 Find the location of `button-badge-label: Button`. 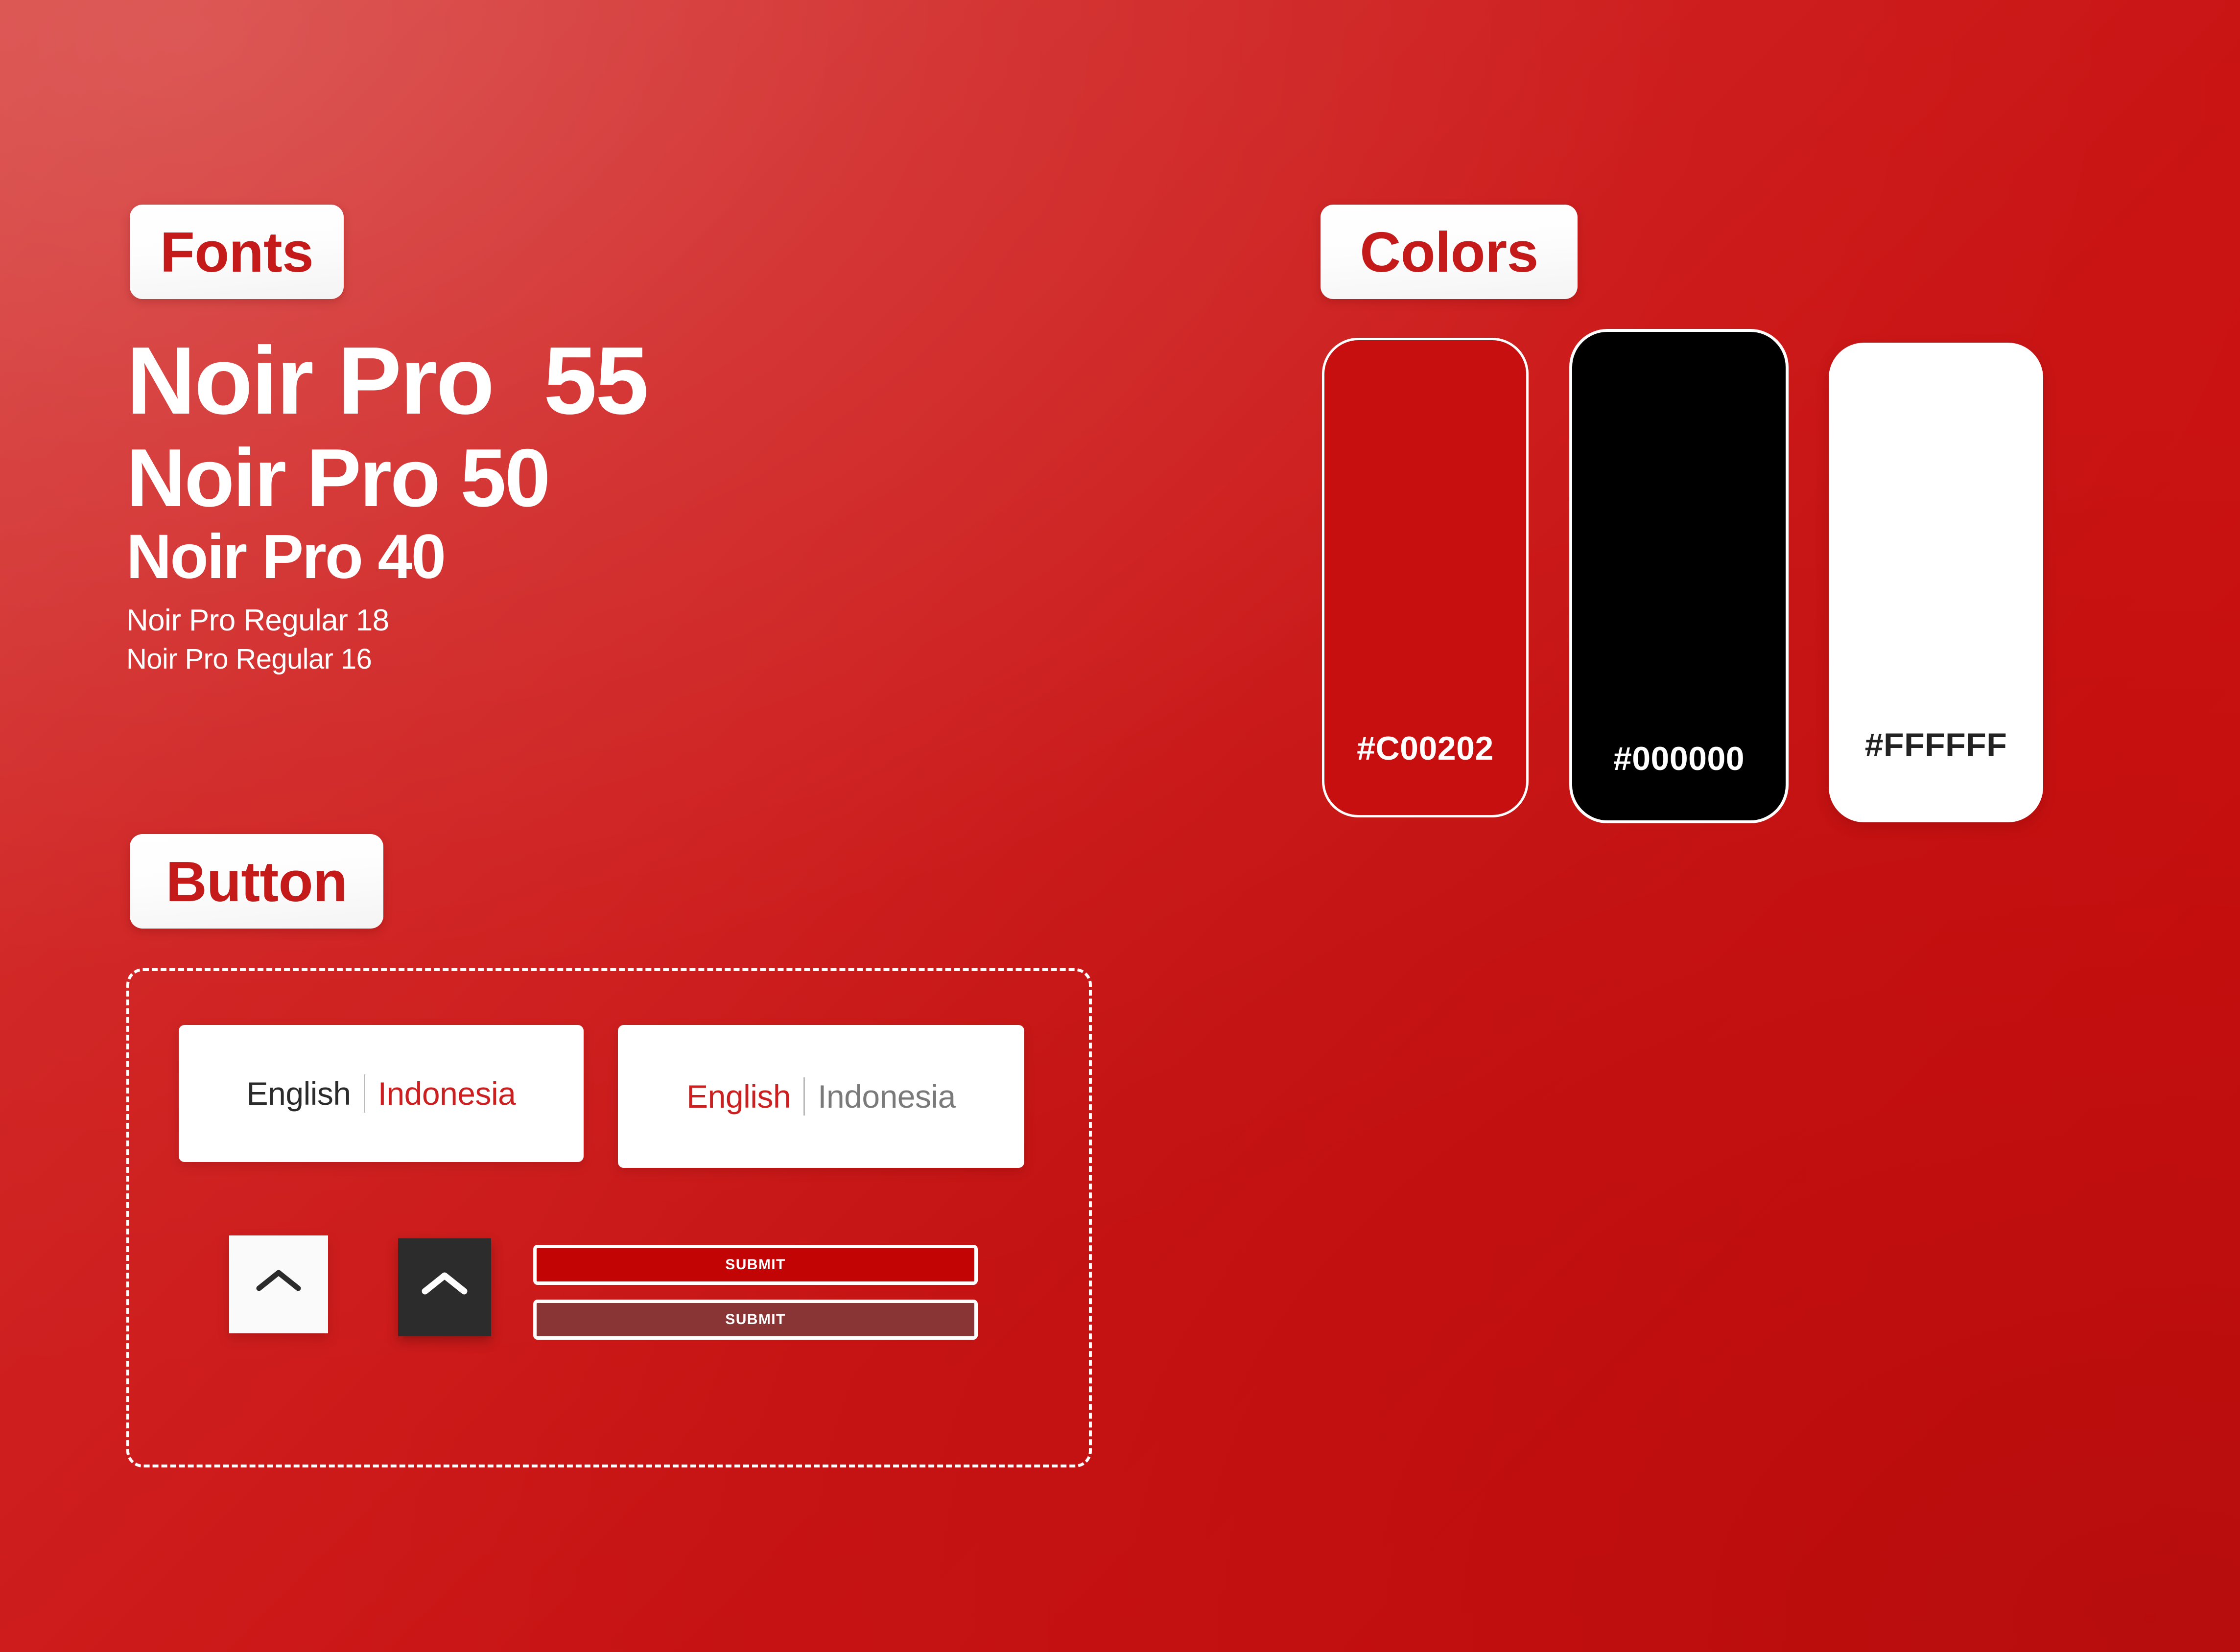

button-badge-label: Button is located at coordinates (257, 881).